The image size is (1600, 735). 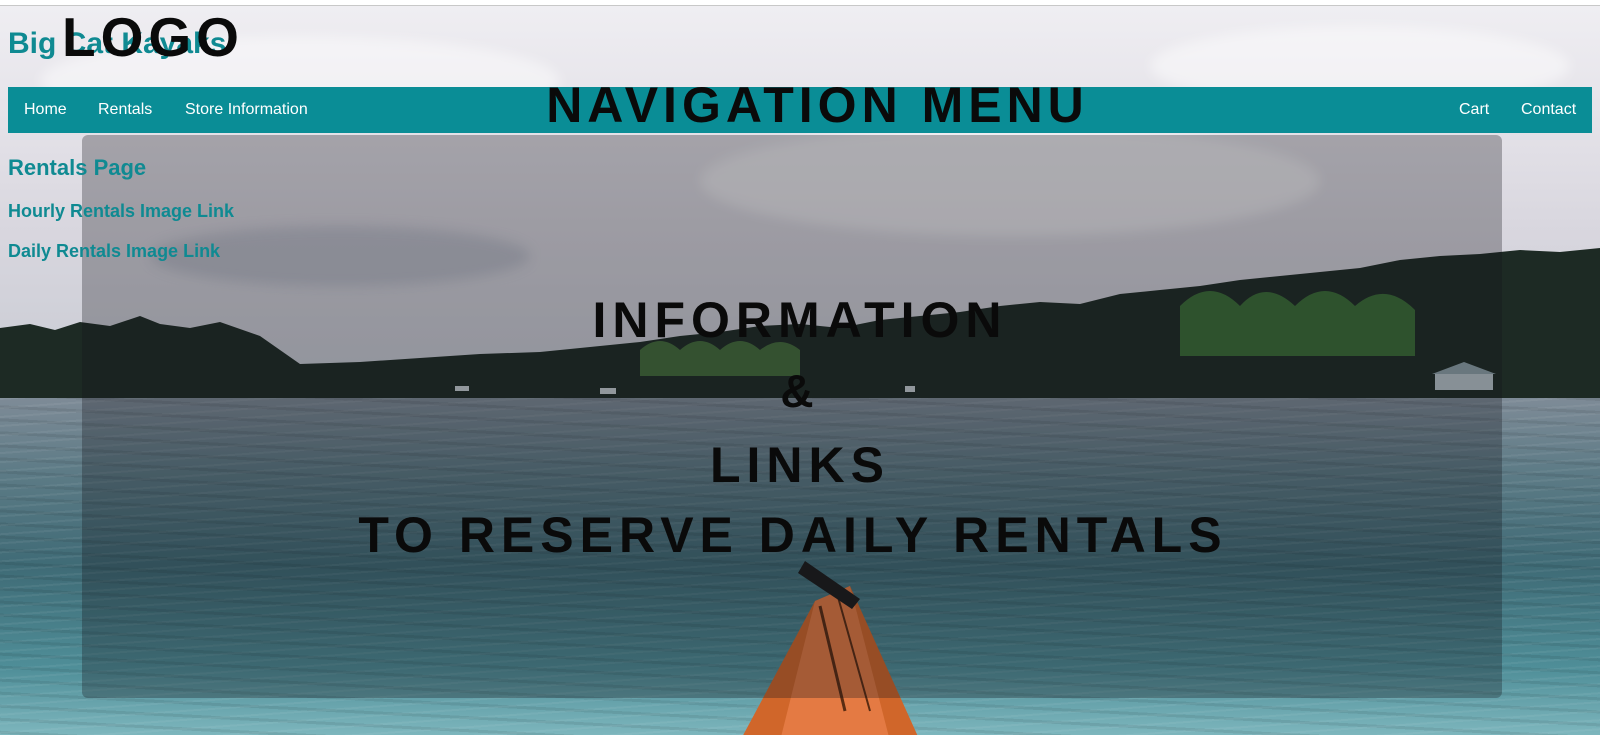 I want to click on nav-home-link: Home, so click(x=45, y=110).